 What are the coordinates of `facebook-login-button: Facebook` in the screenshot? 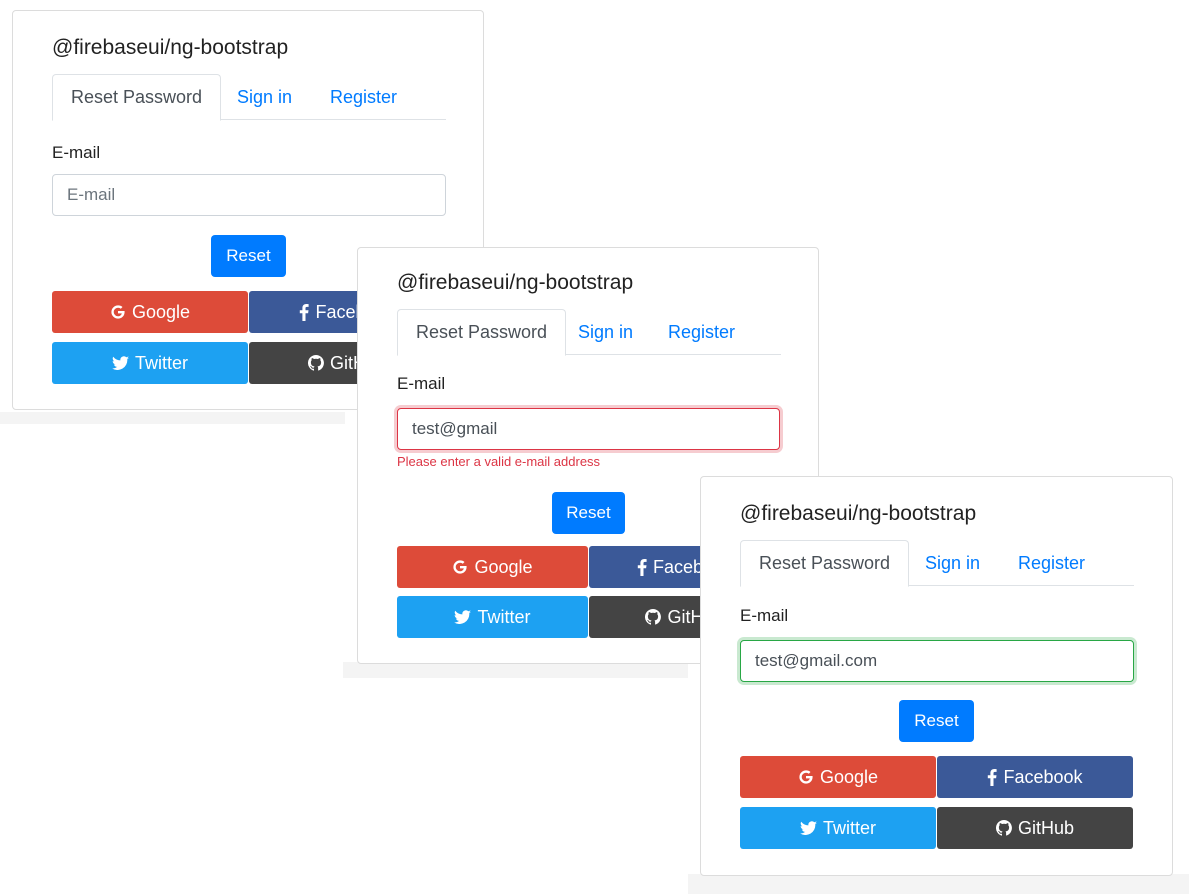 It's located at (1035, 777).